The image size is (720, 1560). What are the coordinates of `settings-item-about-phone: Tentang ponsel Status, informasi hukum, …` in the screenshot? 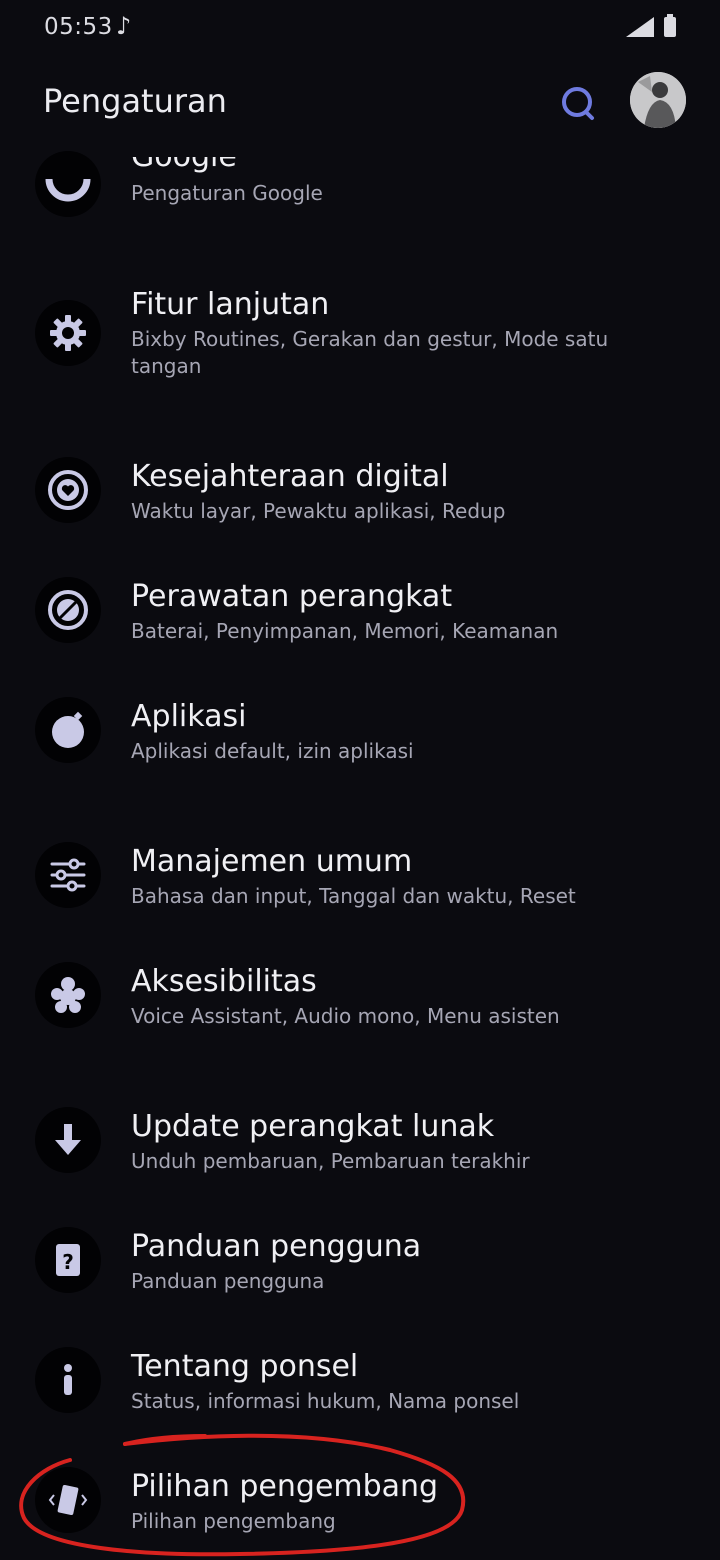 It's located at (360, 1382).